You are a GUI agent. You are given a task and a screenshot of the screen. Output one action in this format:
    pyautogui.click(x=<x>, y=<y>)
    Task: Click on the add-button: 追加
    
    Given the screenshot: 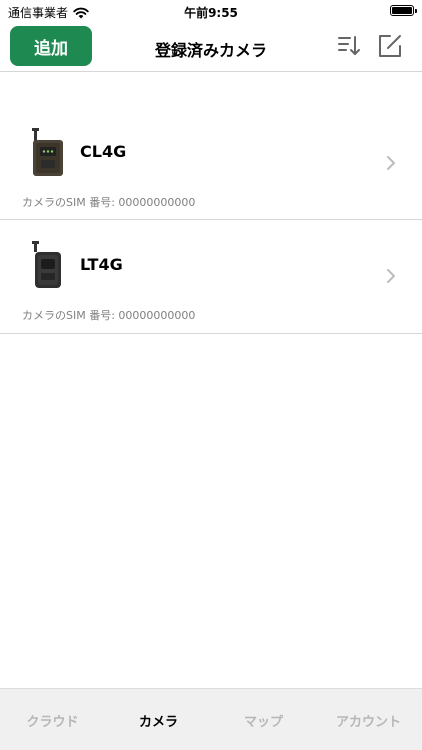 What is the action you would take?
    pyautogui.click(x=51, y=46)
    